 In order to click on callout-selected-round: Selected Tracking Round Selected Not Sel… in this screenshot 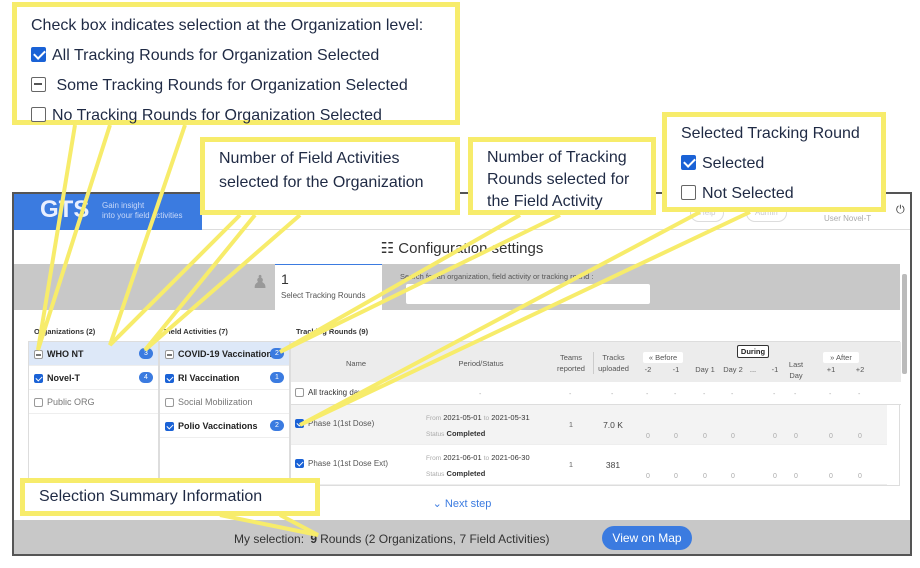, I will do `click(774, 162)`.